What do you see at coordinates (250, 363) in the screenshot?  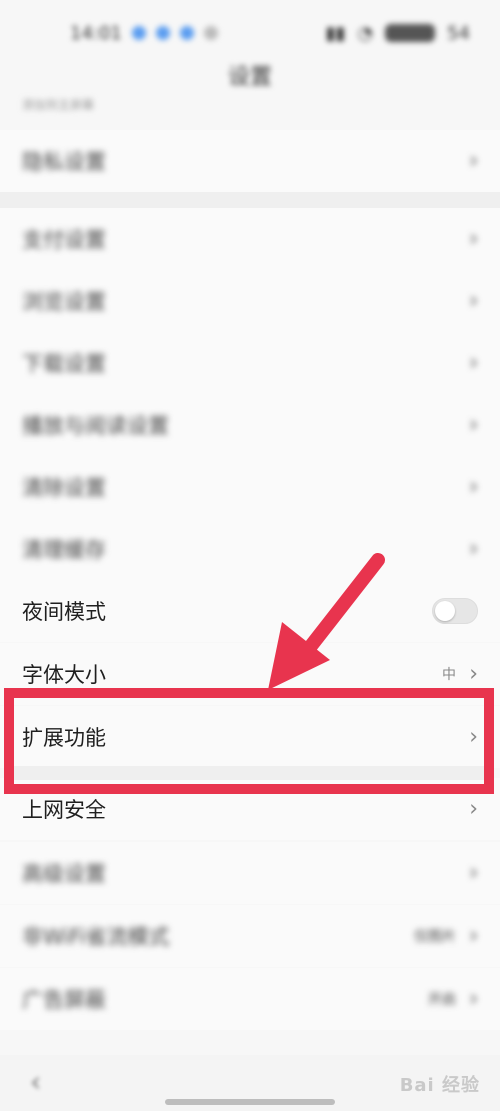 I see `settings-row-download: 下载设置 ›` at bounding box center [250, 363].